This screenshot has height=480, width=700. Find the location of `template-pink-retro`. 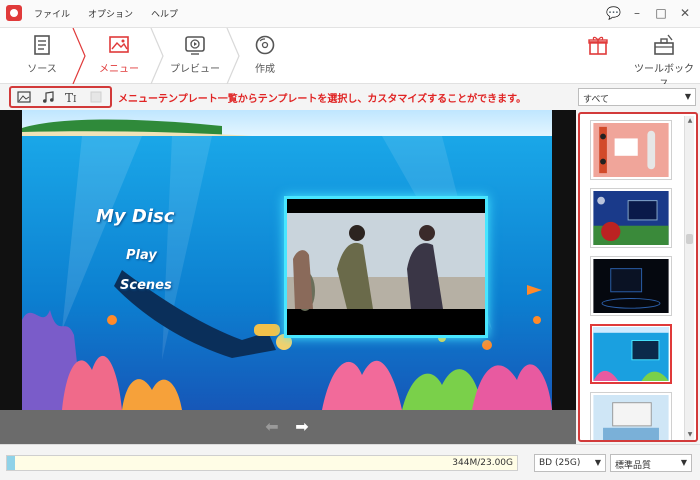

template-pink-retro is located at coordinates (631, 150).